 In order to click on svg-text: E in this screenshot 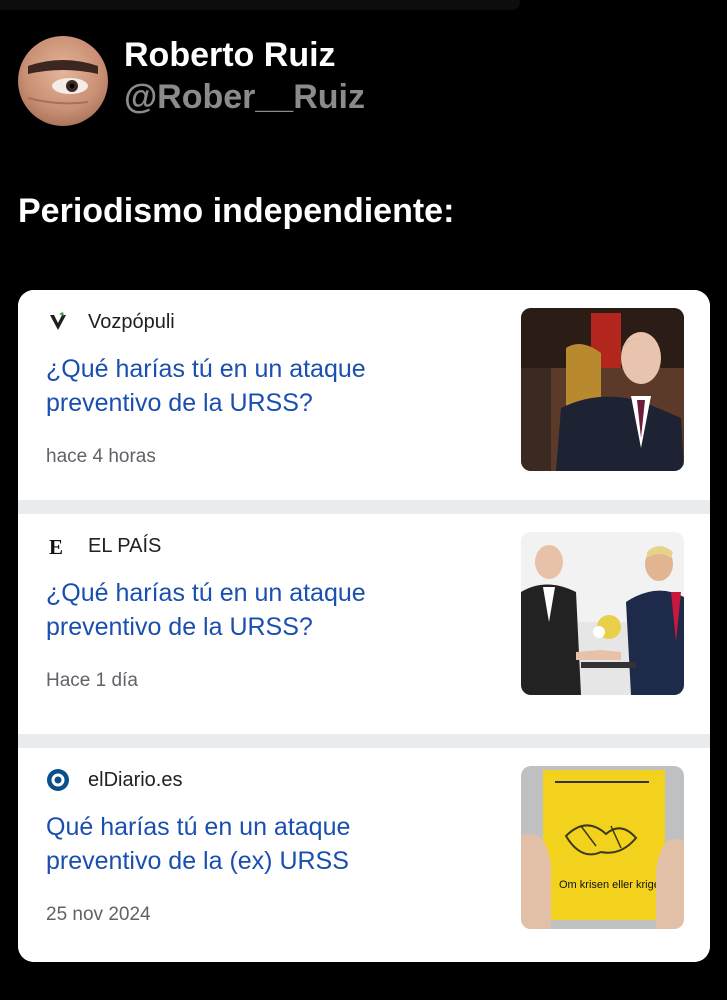, I will do `click(56, 546)`.